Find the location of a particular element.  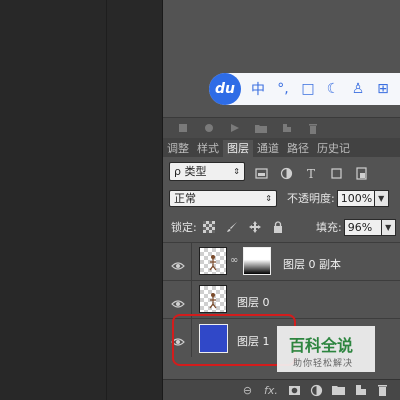

lock-move-icon is located at coordinates (254, 225).